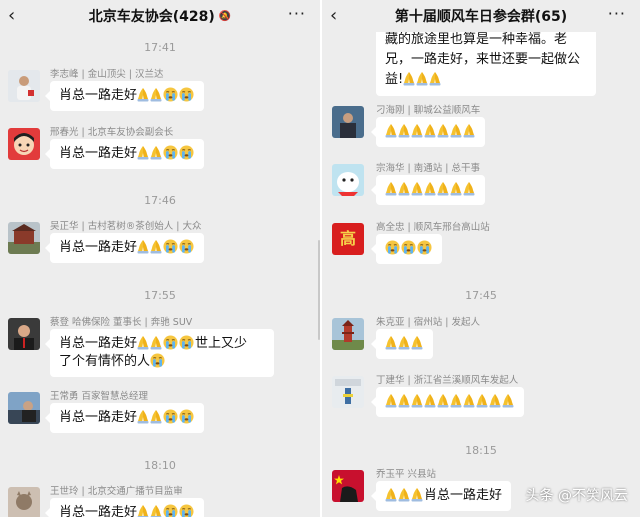  I want to click on message-text: 兄，一路走好，来世还要一起做公, so click(483, 59).